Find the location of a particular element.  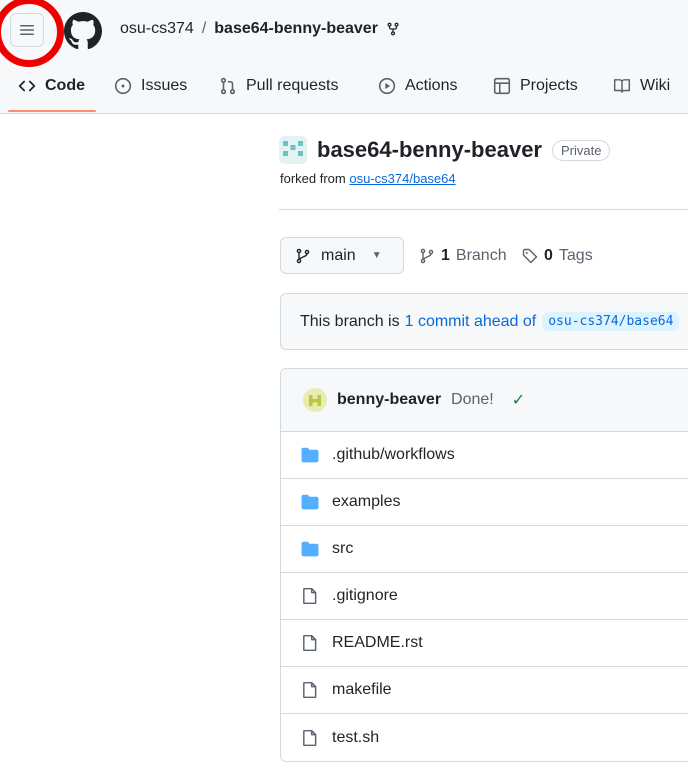

file-row: .github/workflows is located at coordinates (484, 455).